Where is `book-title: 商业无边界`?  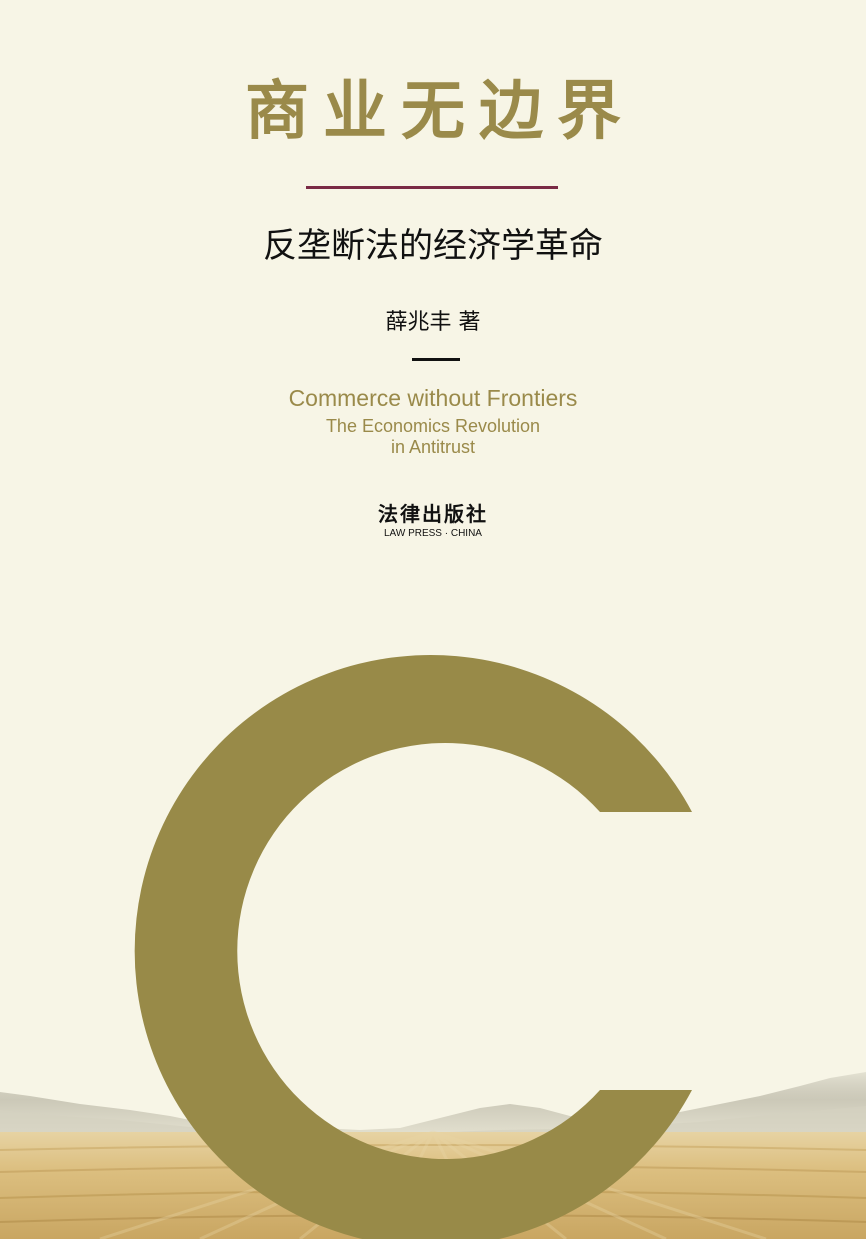
book-title: 商业无边界 is located at coordinates (440, 112).